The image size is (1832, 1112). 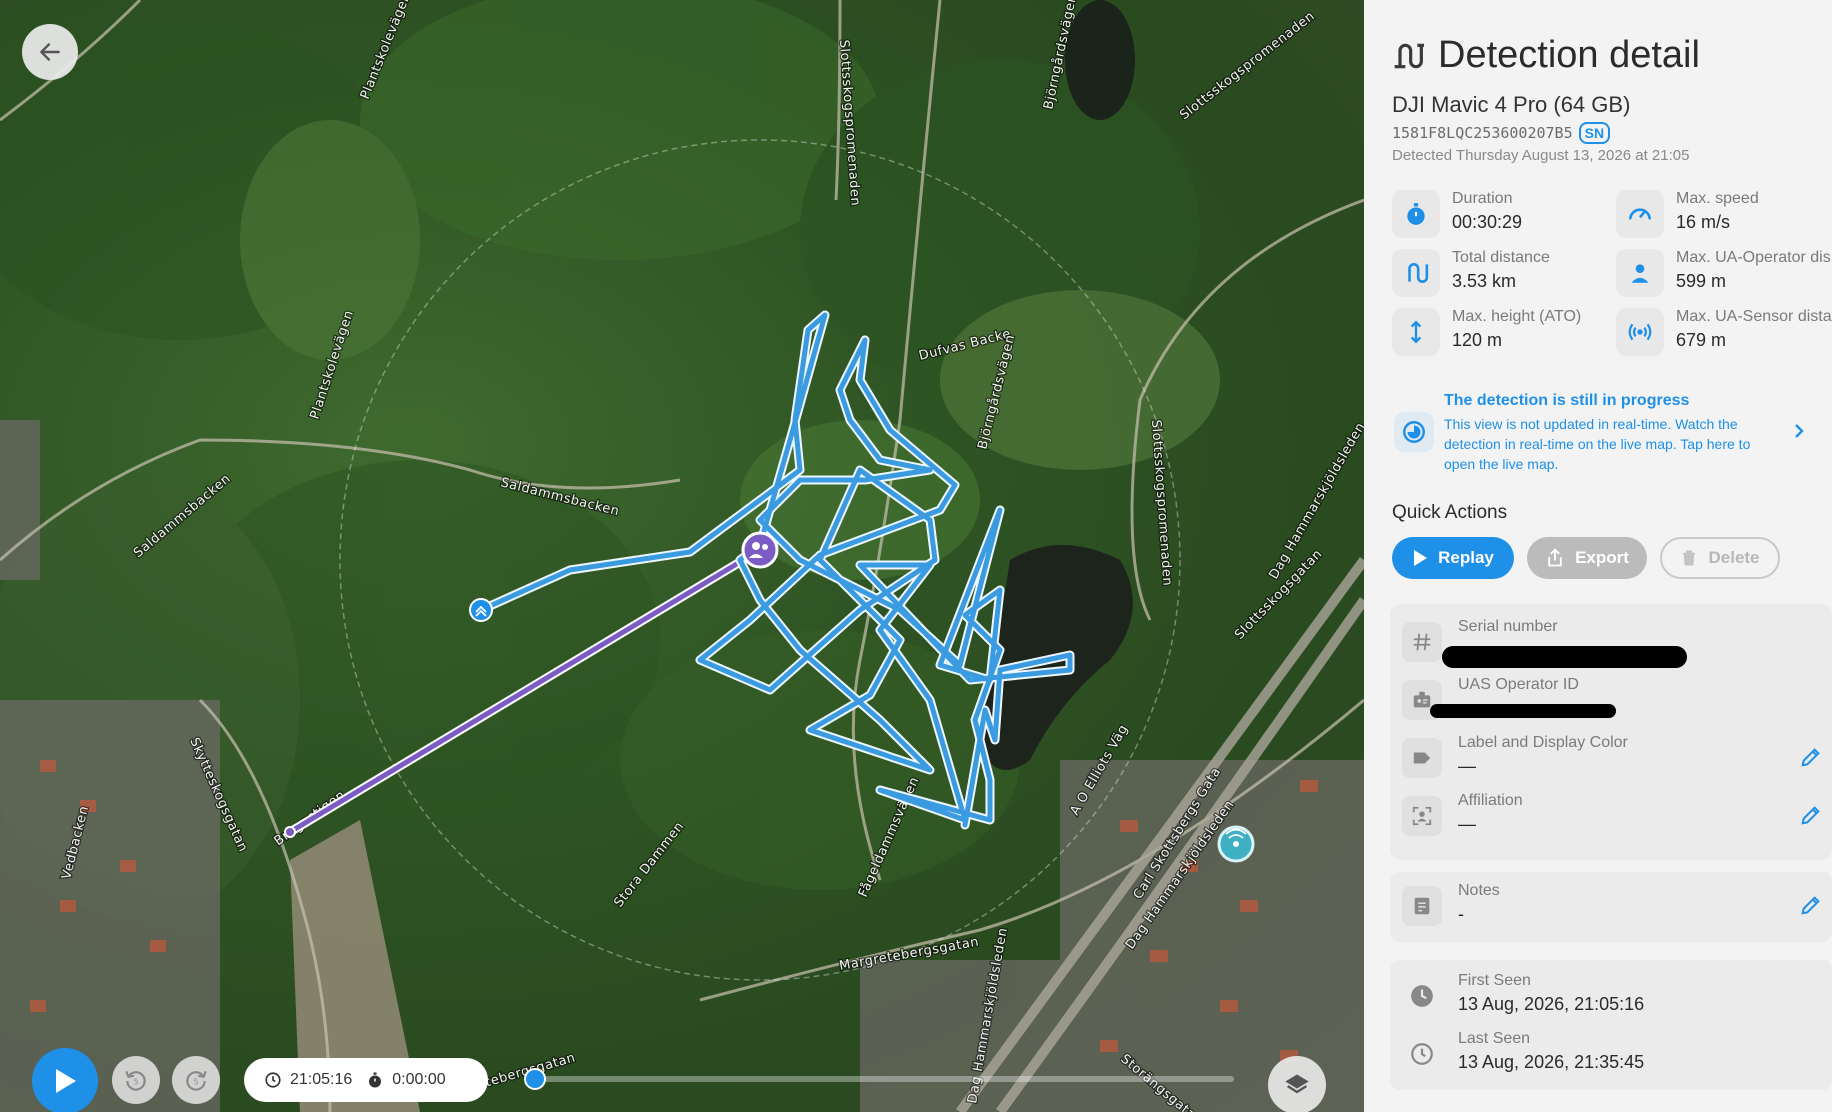 What do you see at coordinates (366, 1080) in the screenshot?
I see `playback-time-display: 21:05:16 0:00:00` at bounding box center [366, 1080].